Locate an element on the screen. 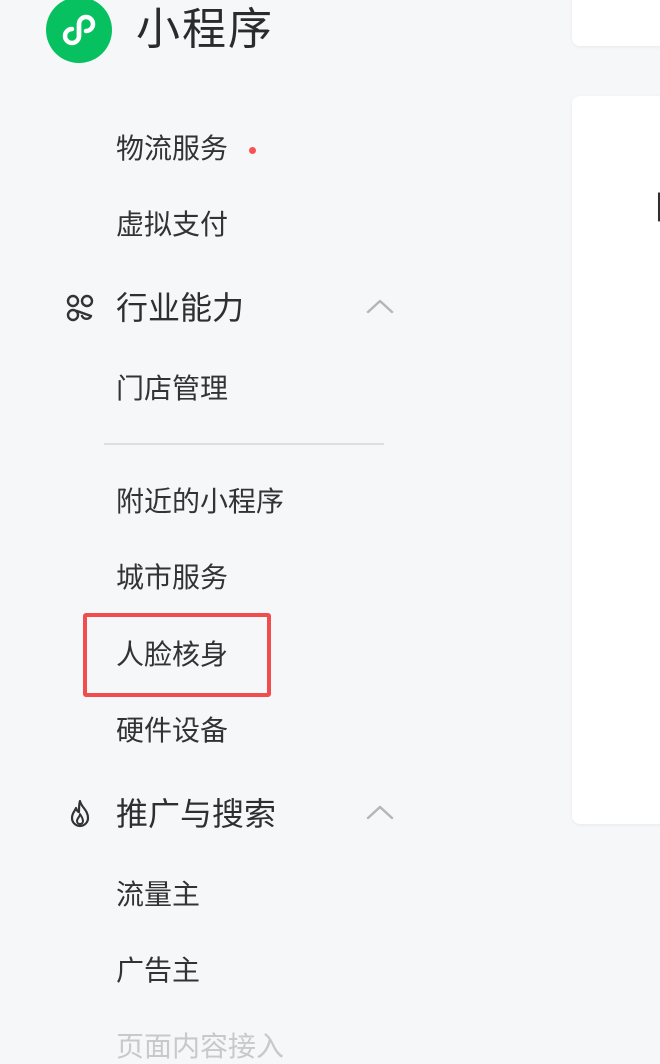  divider is located at coordinates (244, 444).